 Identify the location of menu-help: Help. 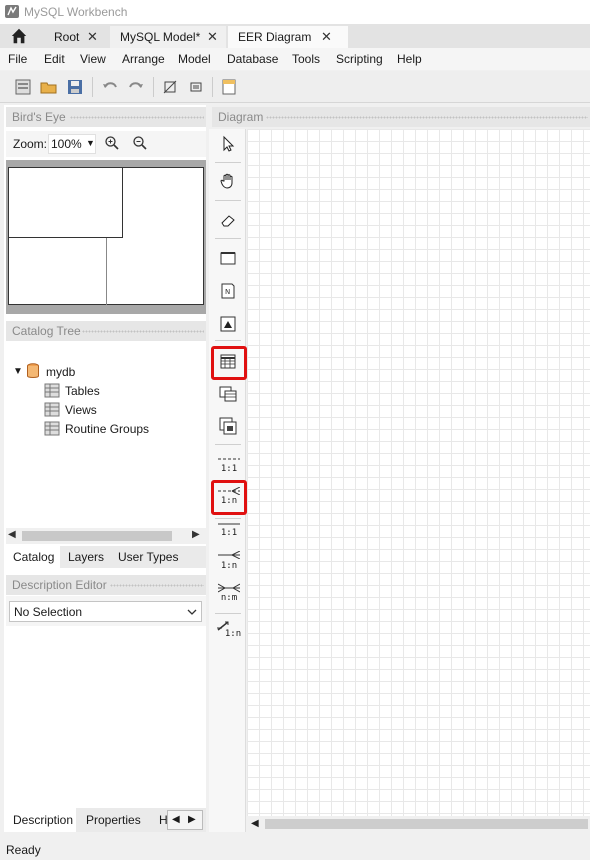
(409, 59).